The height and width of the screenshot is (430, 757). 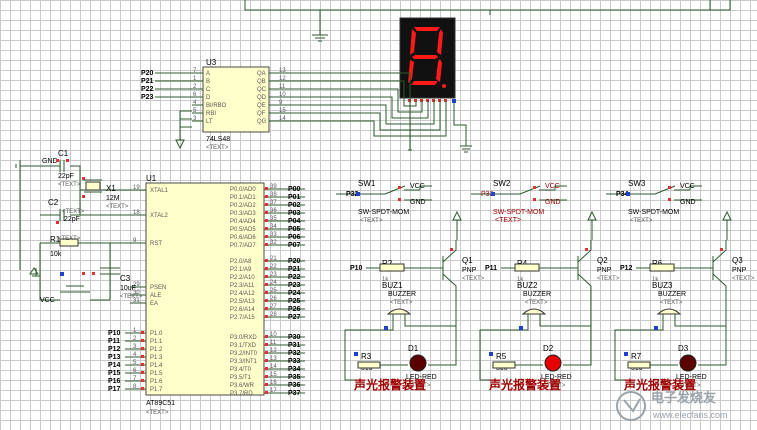 I want to click on transistor-ref: Q3, so click(x=737, y=260).